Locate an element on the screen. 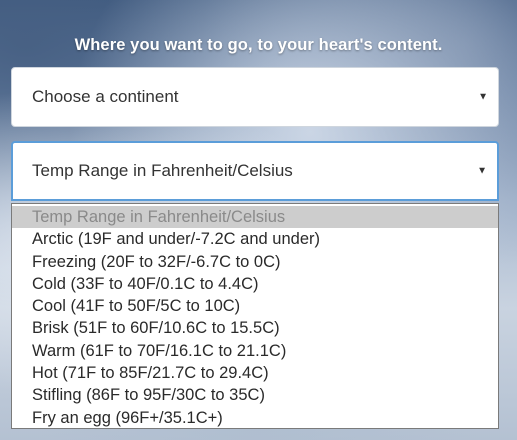 The width and height of the screenshot is (517, 440). temp-option: Stifling (86F to 95F/30C to 35C) is located at coordinates (255, 395).